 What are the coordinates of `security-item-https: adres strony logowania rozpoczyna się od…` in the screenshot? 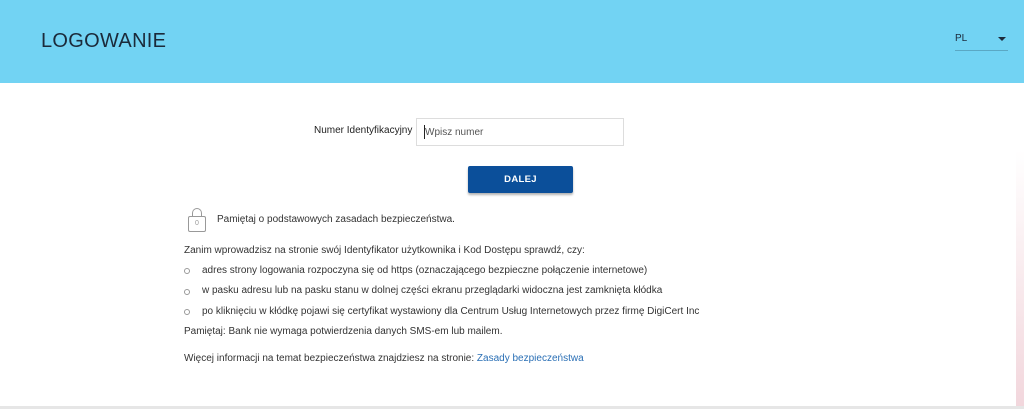 It's located at (425, 270).